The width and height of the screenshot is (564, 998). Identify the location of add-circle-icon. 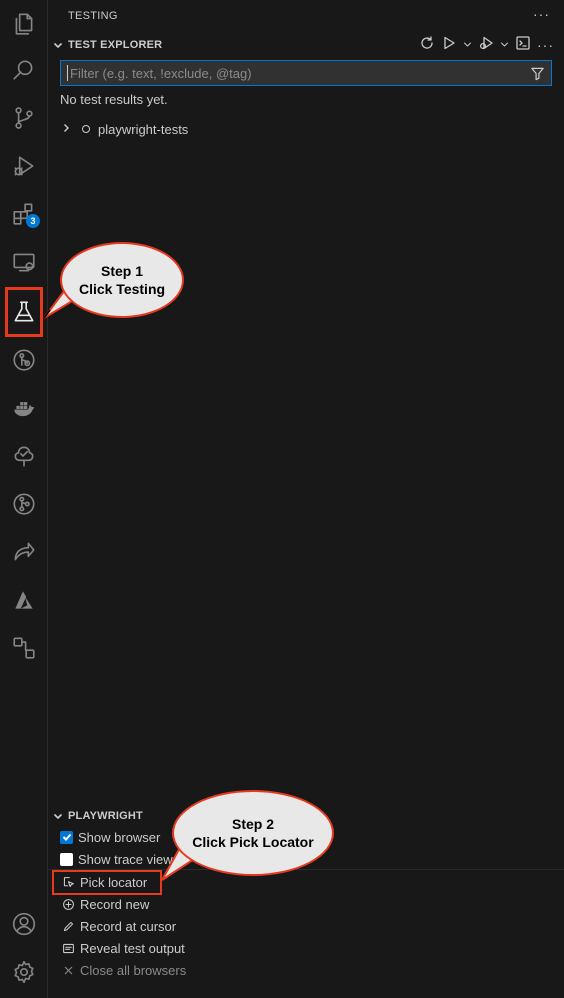
(68, 904).